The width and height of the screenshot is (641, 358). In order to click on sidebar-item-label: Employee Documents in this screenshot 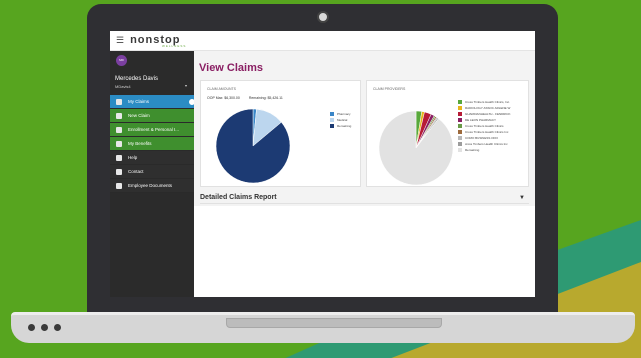, I will do `click(150, 185)`.